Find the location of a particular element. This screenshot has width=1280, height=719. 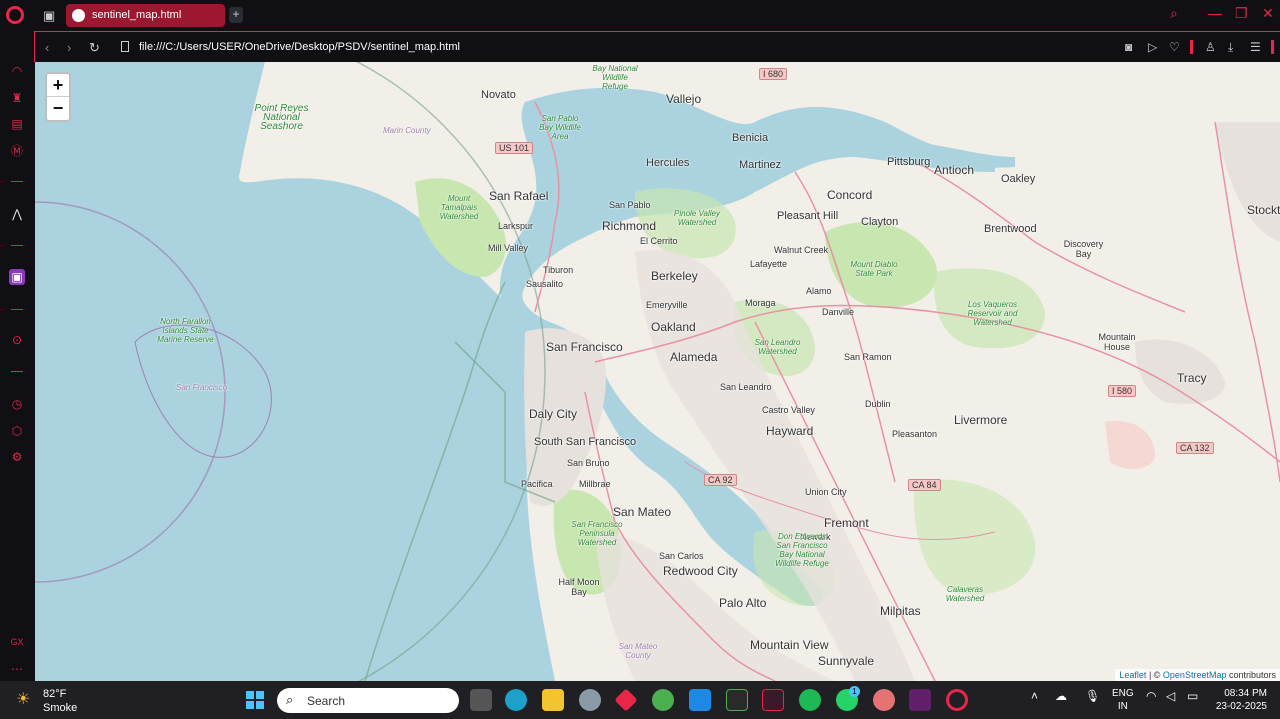

vscode-icon is located at coordinates (700, 700).